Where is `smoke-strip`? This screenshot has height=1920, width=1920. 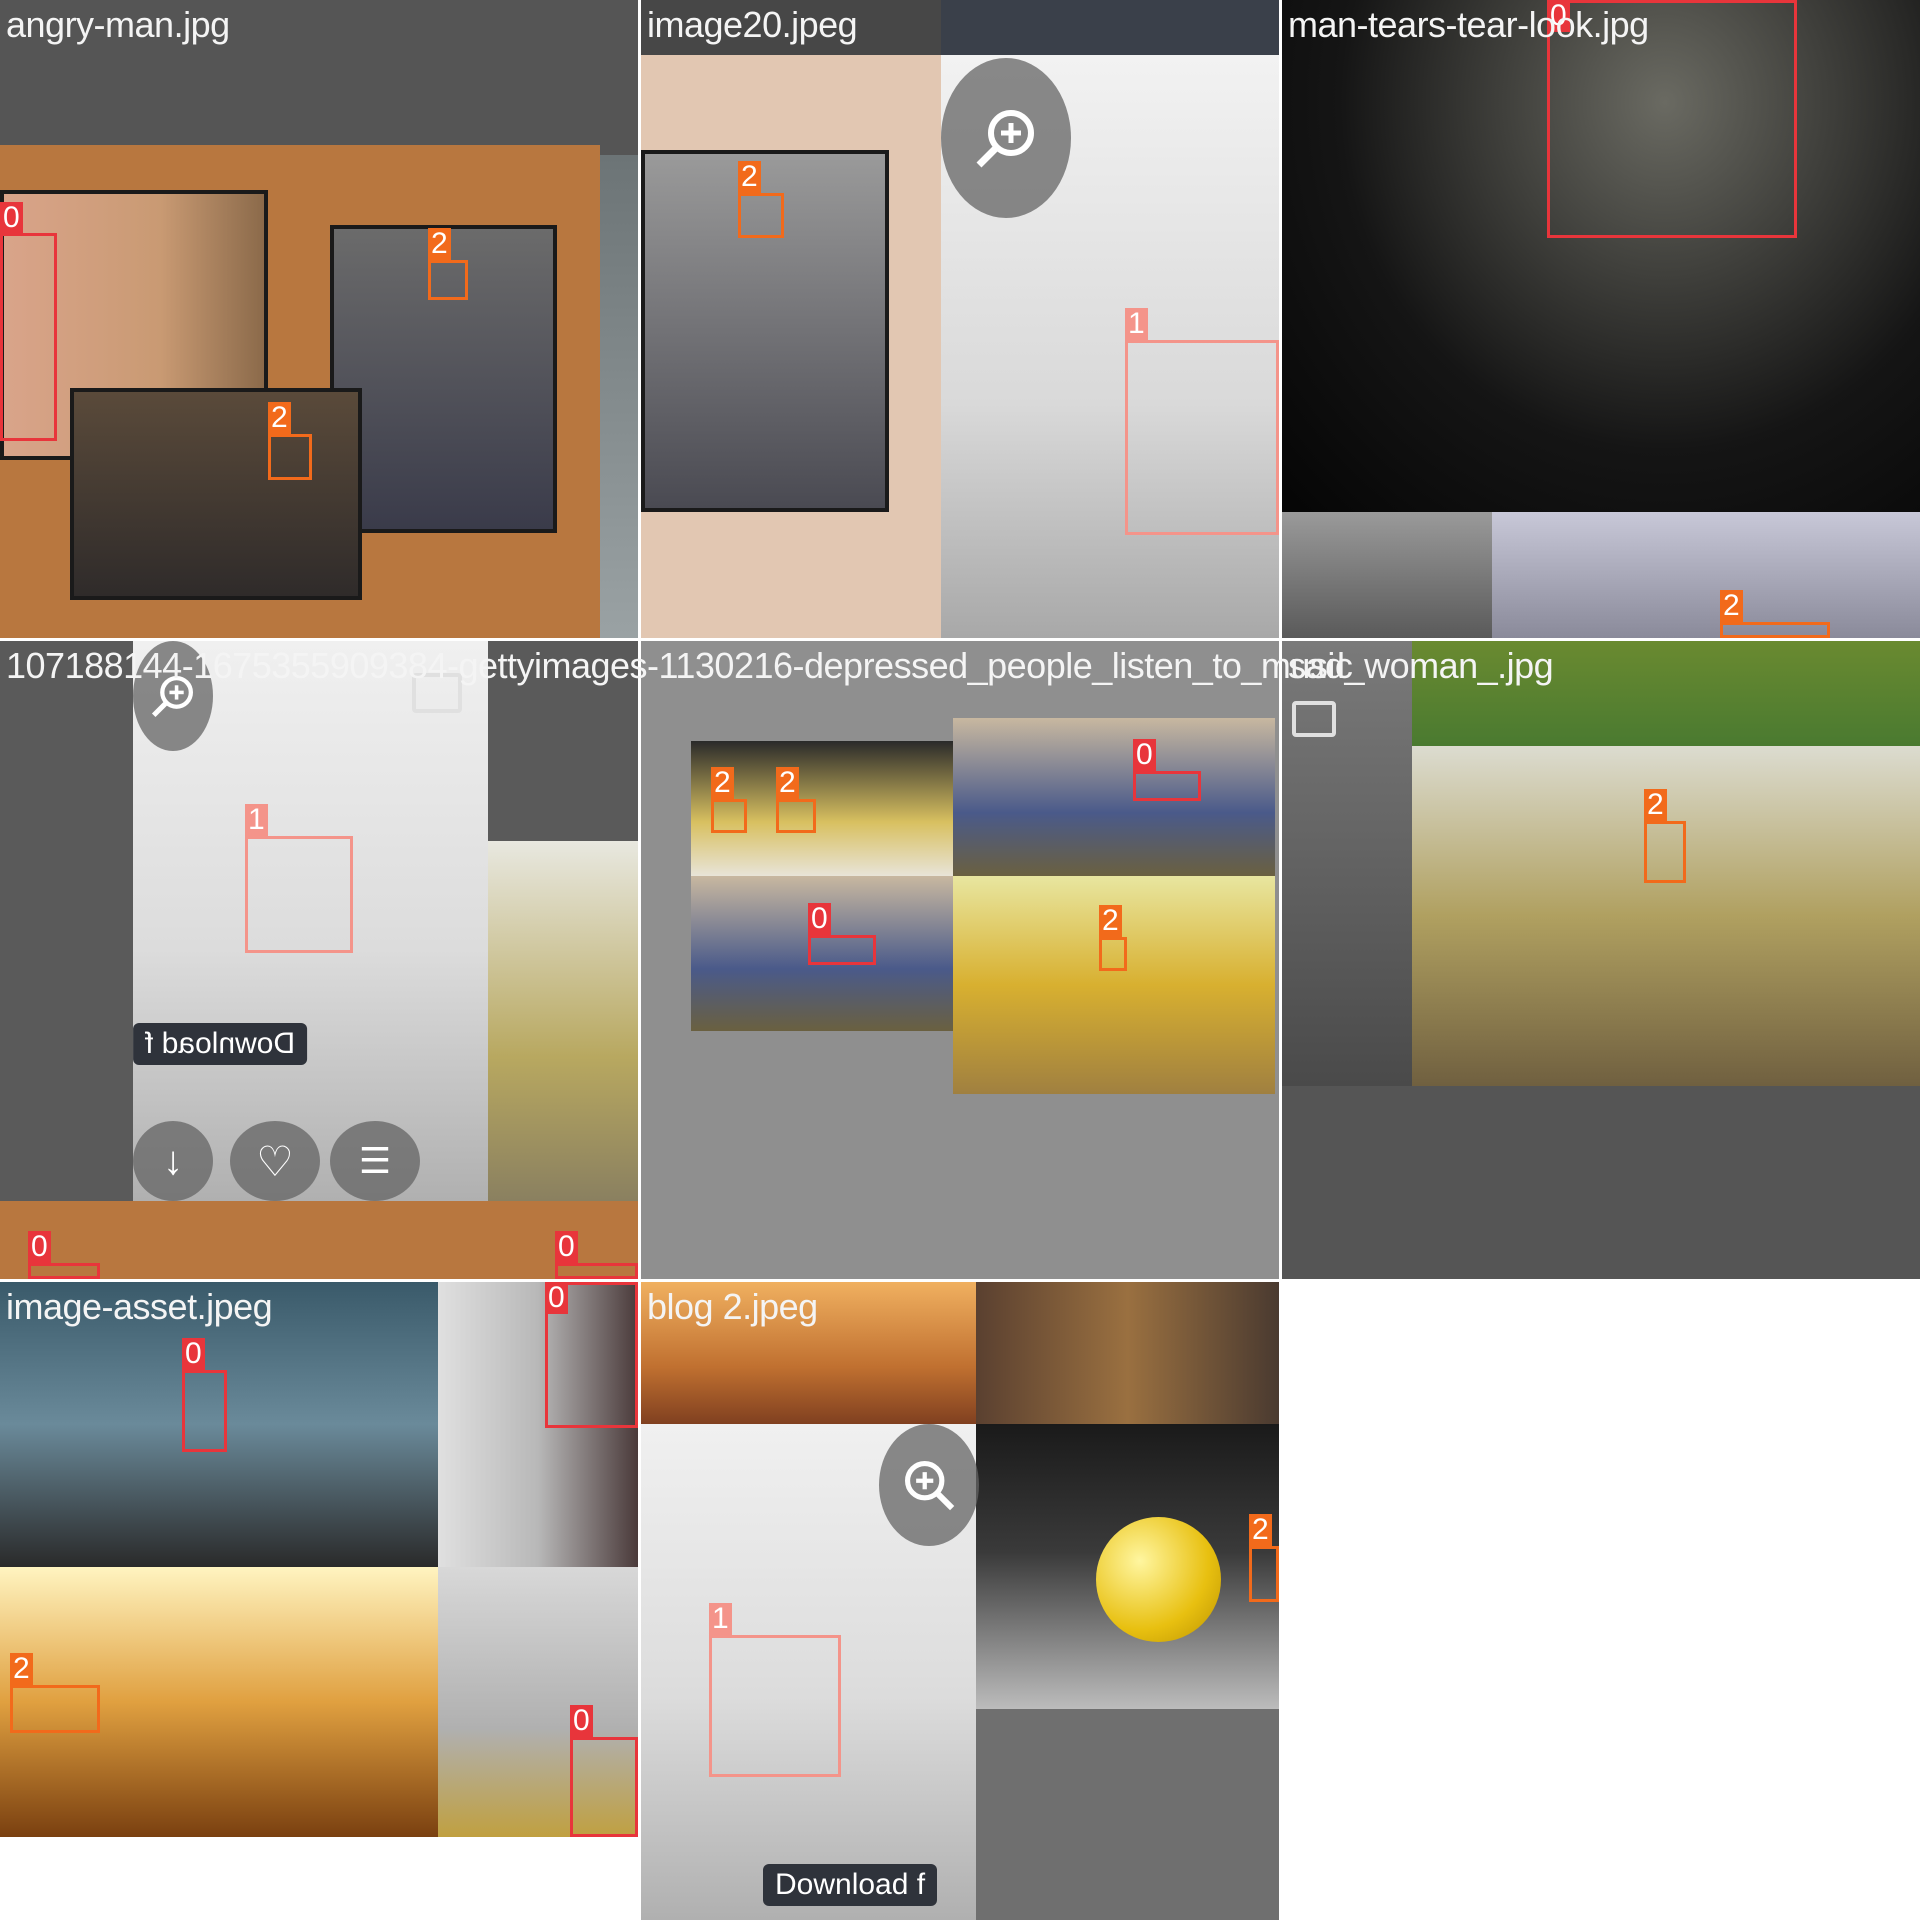
smoke-strip is located at coordinates (619, 396).